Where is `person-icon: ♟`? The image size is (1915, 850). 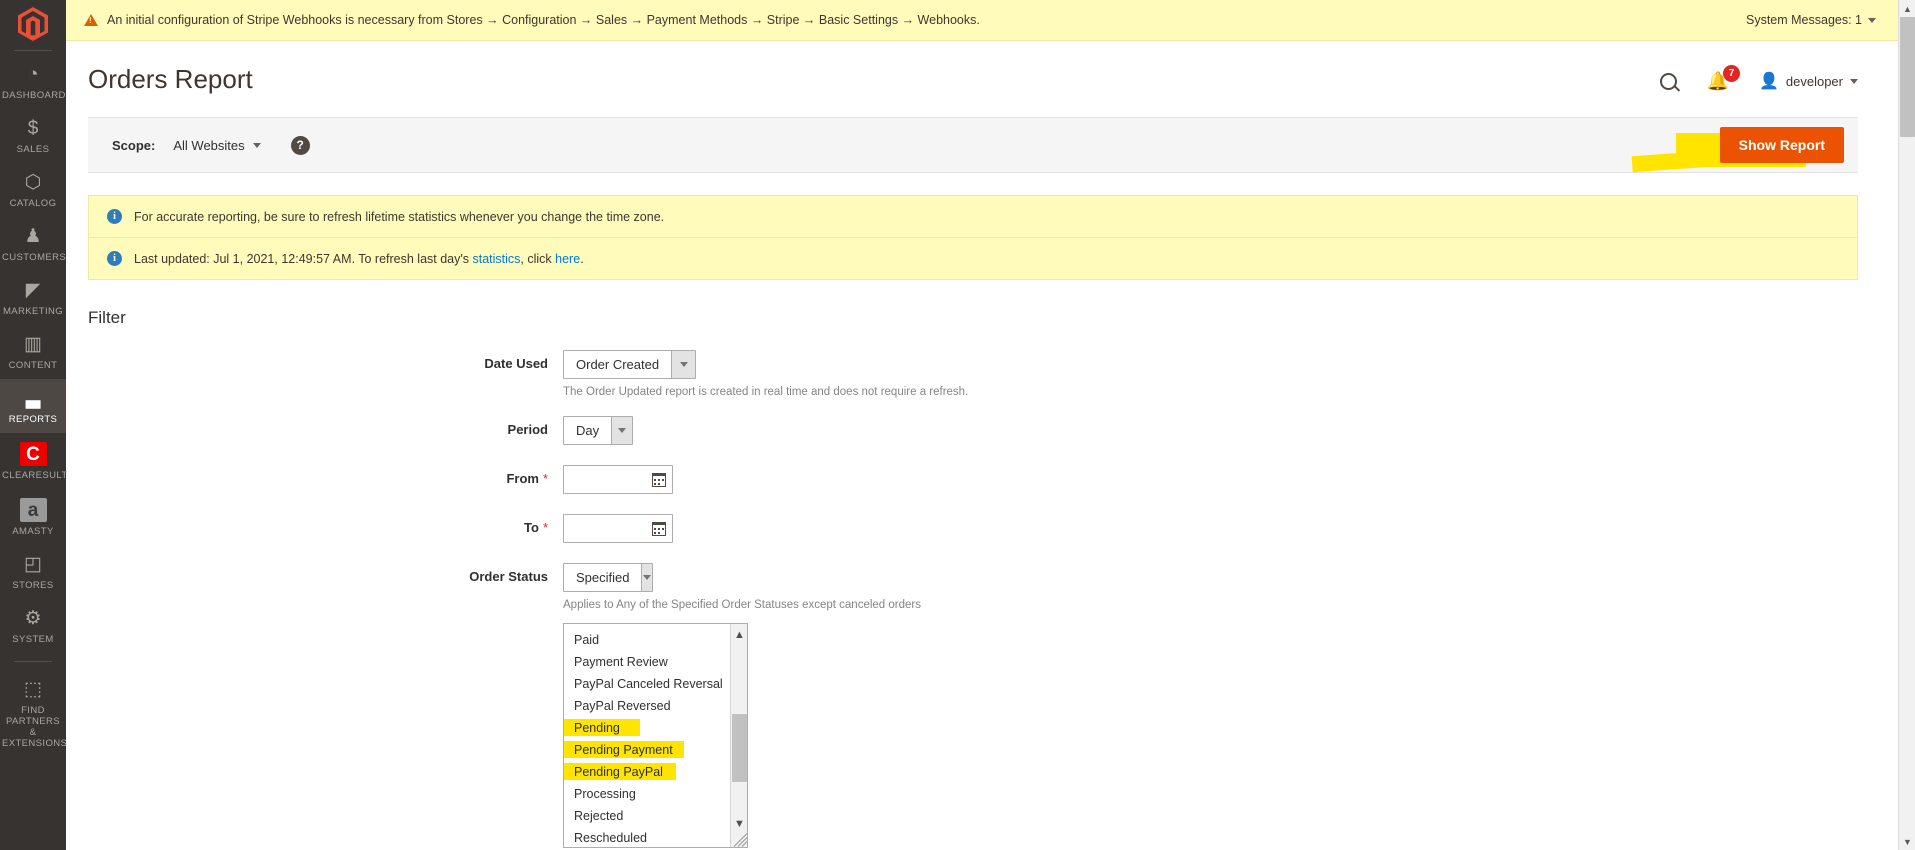 person-icon: ♟ is located at coordinates (33, 236).